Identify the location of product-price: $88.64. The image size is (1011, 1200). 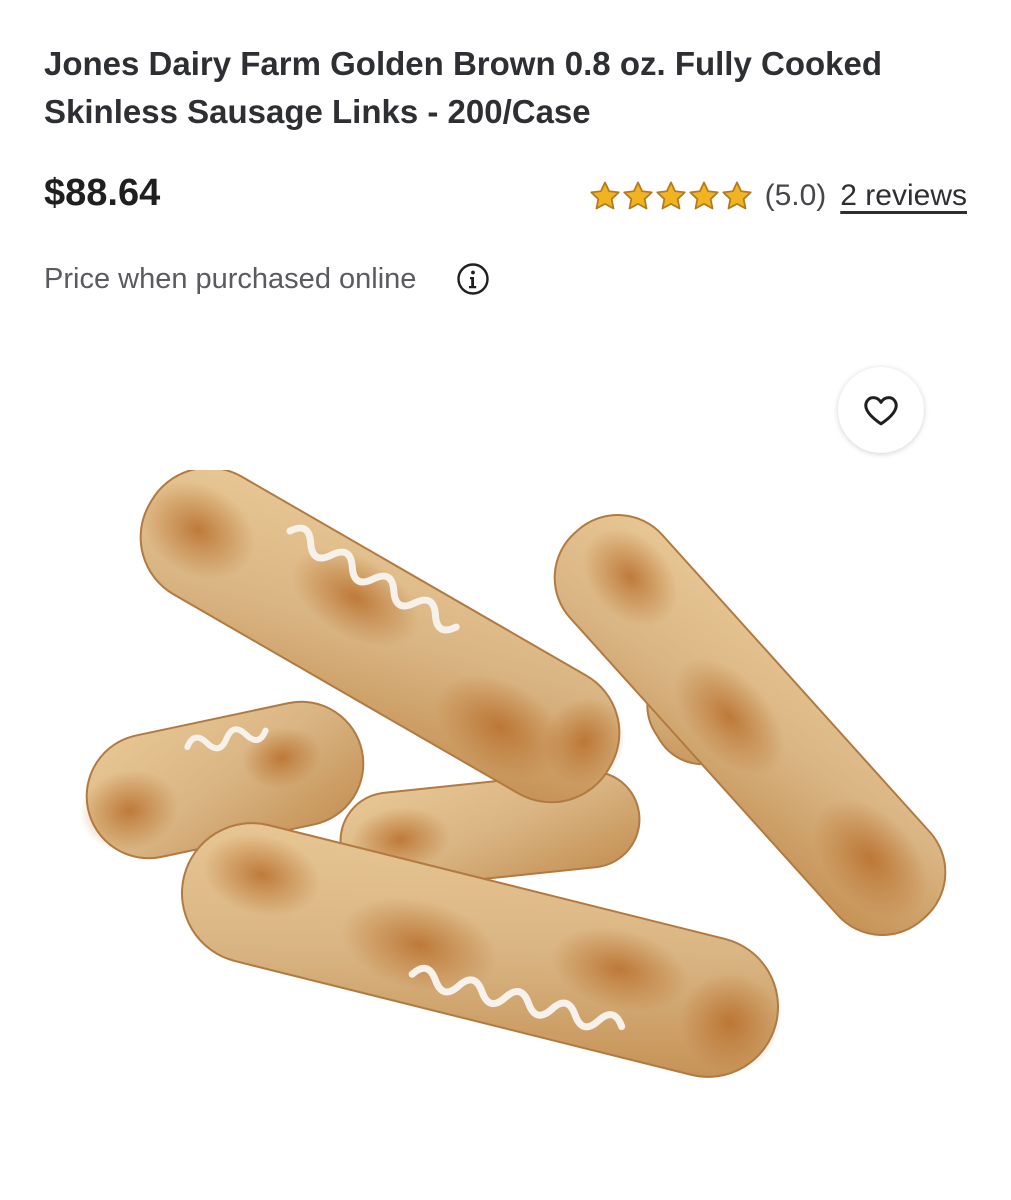
(102, 193).